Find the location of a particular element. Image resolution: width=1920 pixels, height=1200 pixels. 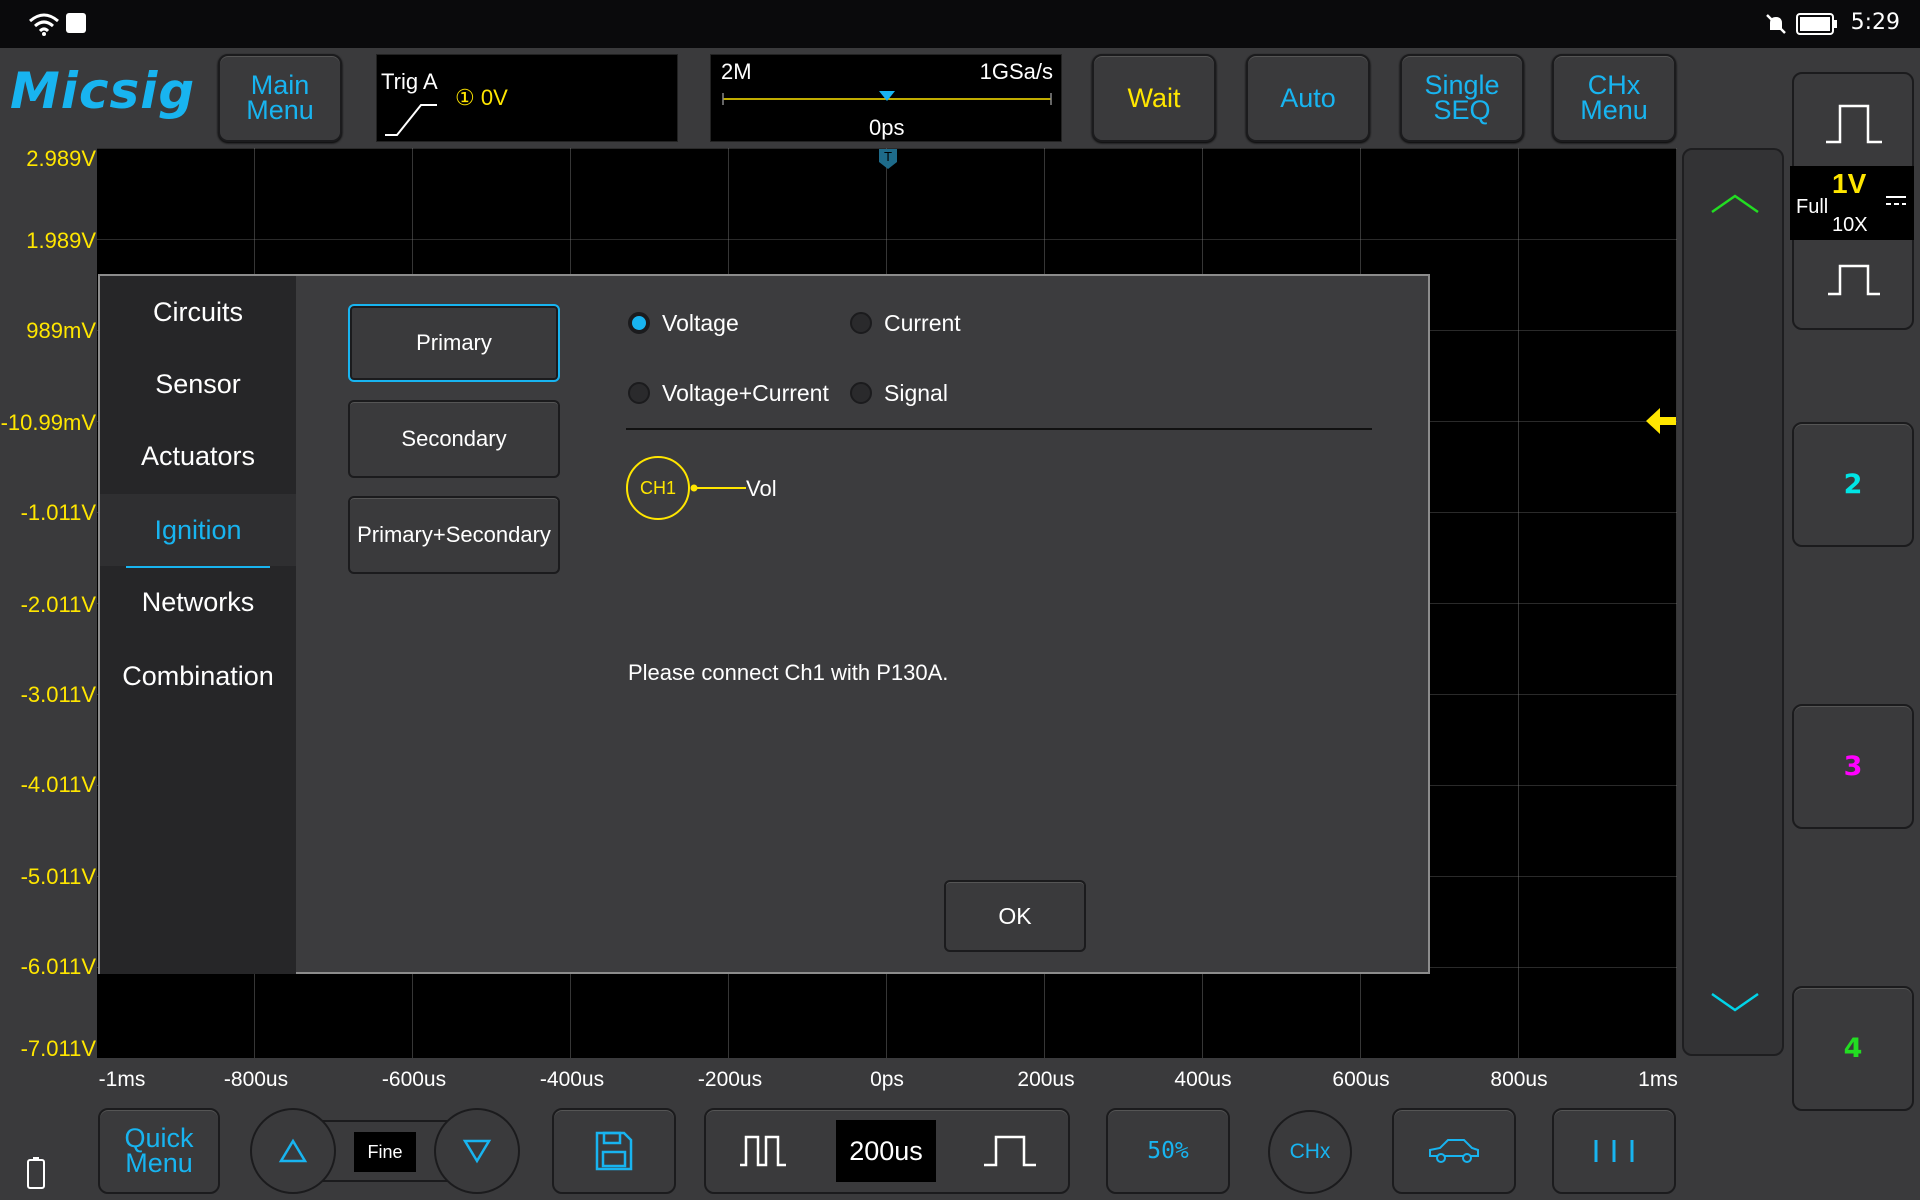

voltage-label: 1.989V is located at coordinates (61, 240).